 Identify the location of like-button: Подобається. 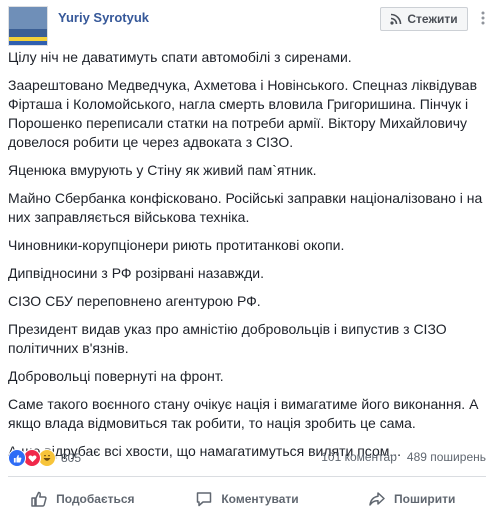
(82, 499).